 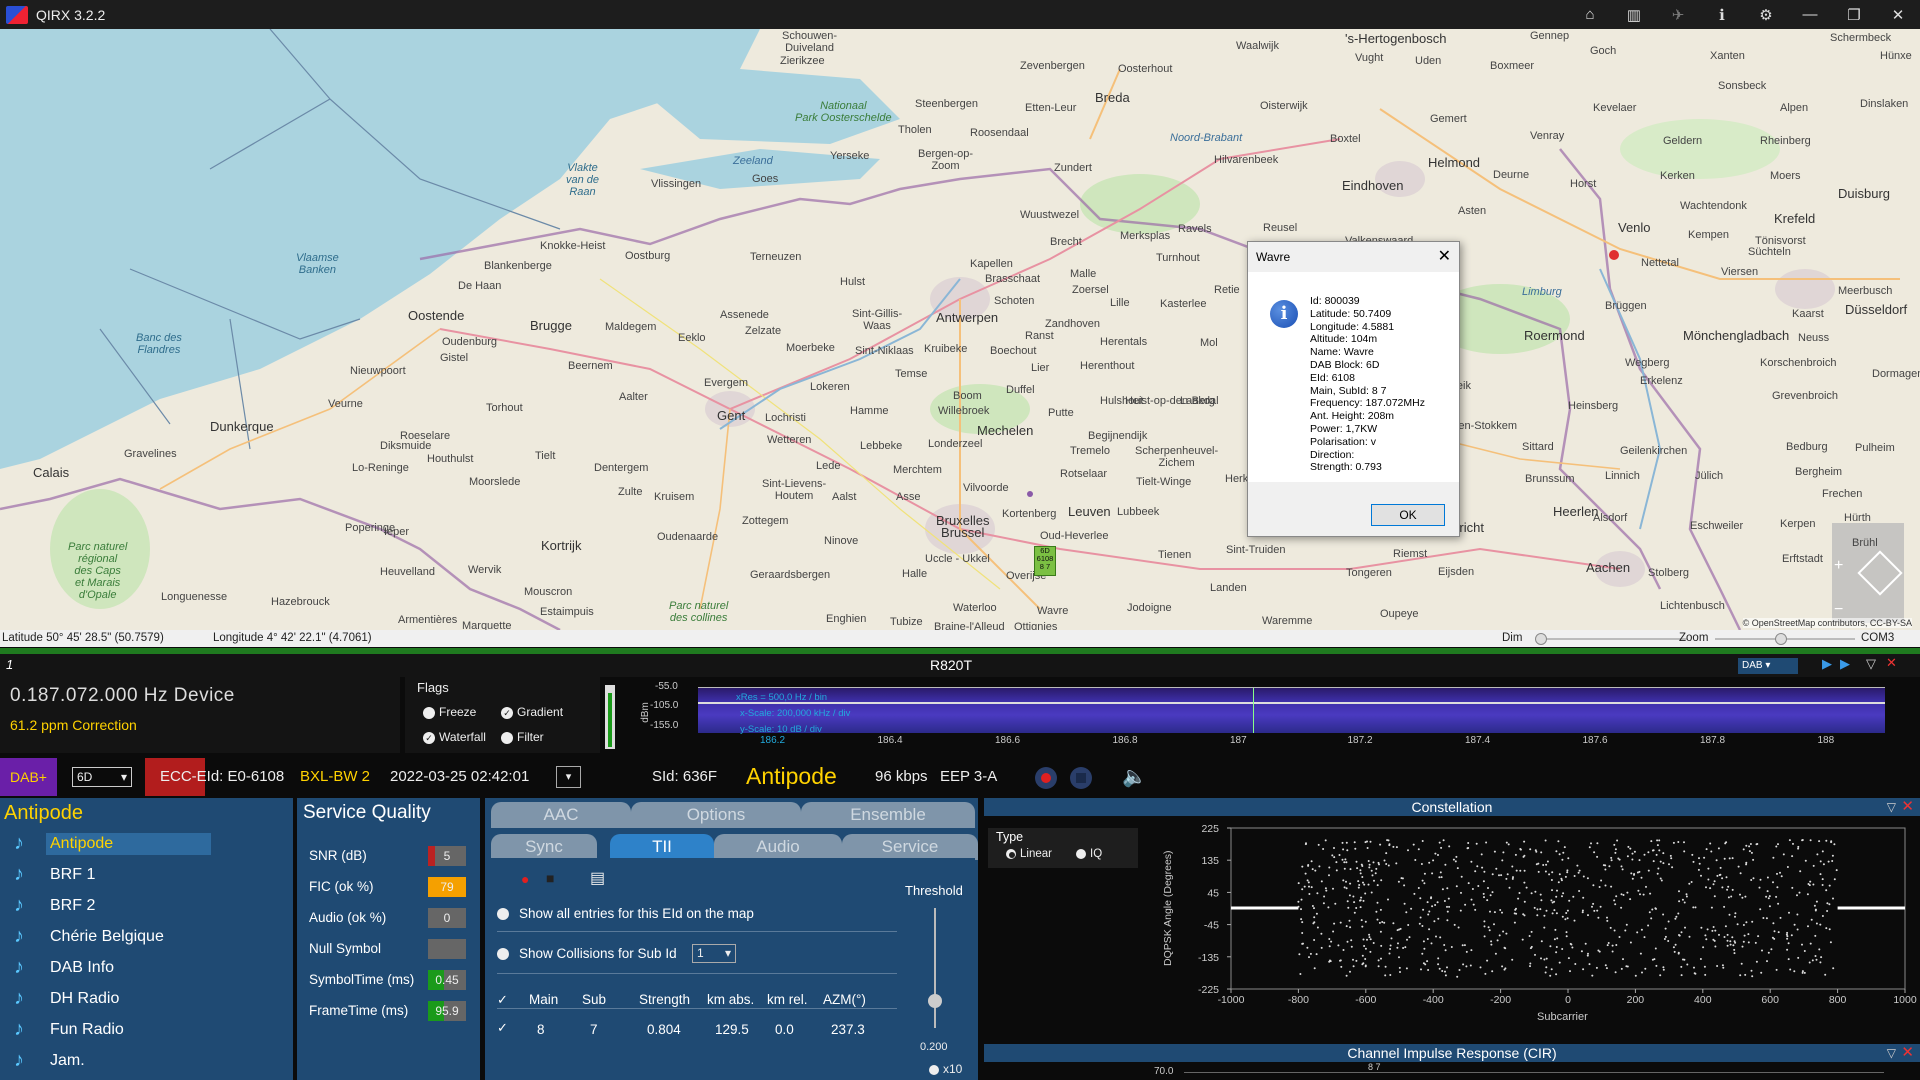 I want to click on minimize-icon: —, so click(x=1810, y=14).